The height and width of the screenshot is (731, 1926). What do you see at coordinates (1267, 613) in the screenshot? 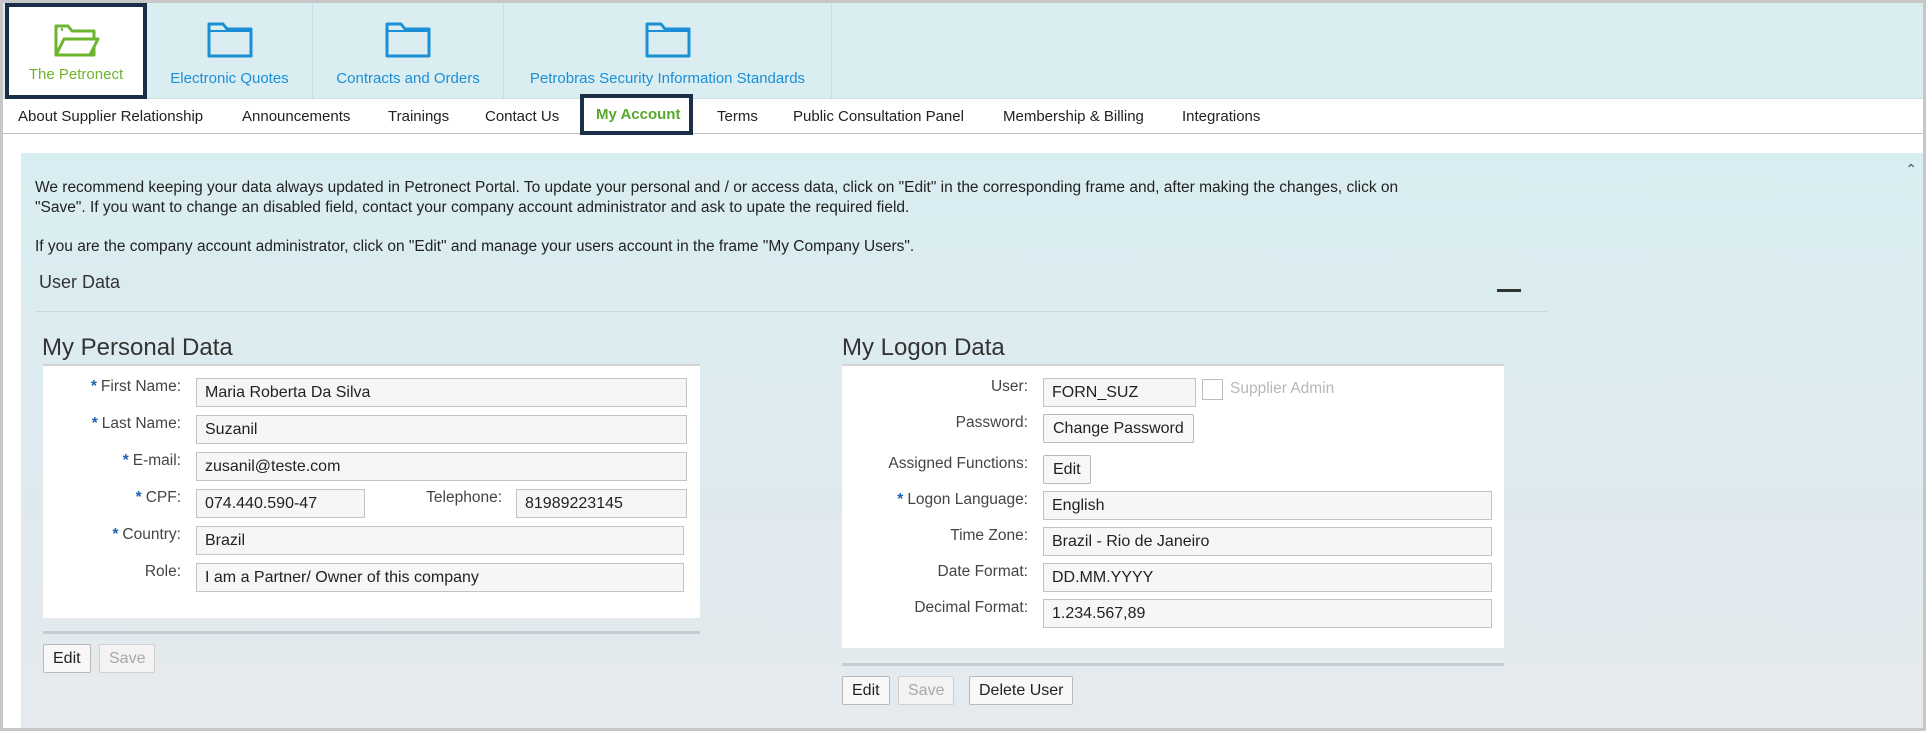
I see `decimal-format-select: 1.234.567,89` at bounding box center [1267, 613].